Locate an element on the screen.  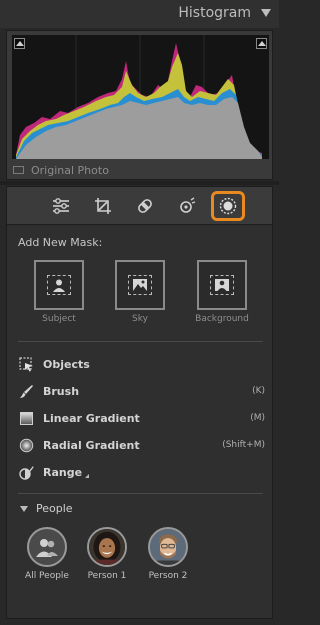
brush-label: Brush is located at coordinates (61, 391).